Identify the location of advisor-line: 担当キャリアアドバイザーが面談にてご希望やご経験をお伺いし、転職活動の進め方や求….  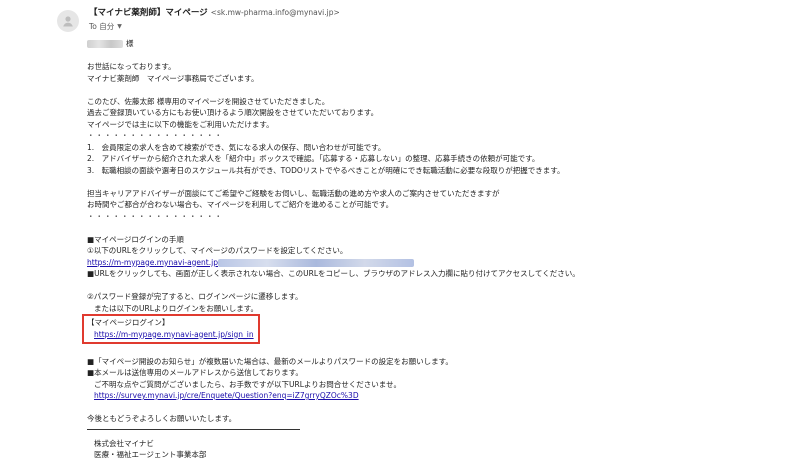
(293, 193).